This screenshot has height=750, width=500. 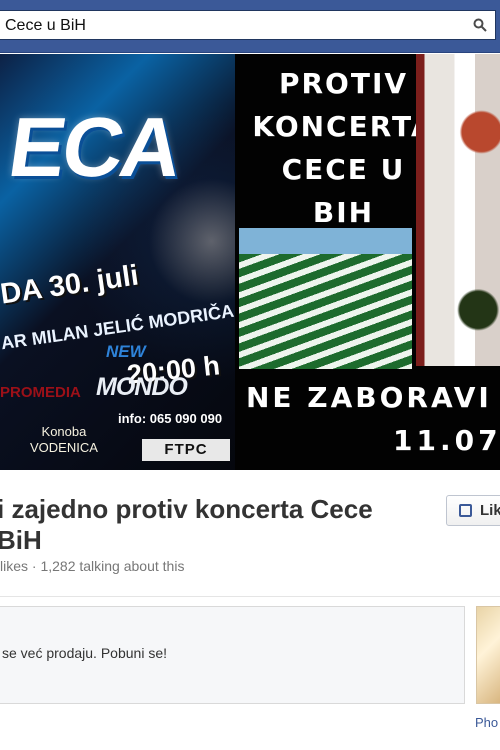 I want to click on post-text: se već prodaju. Pobuni se!, so click(x=84, y=653).